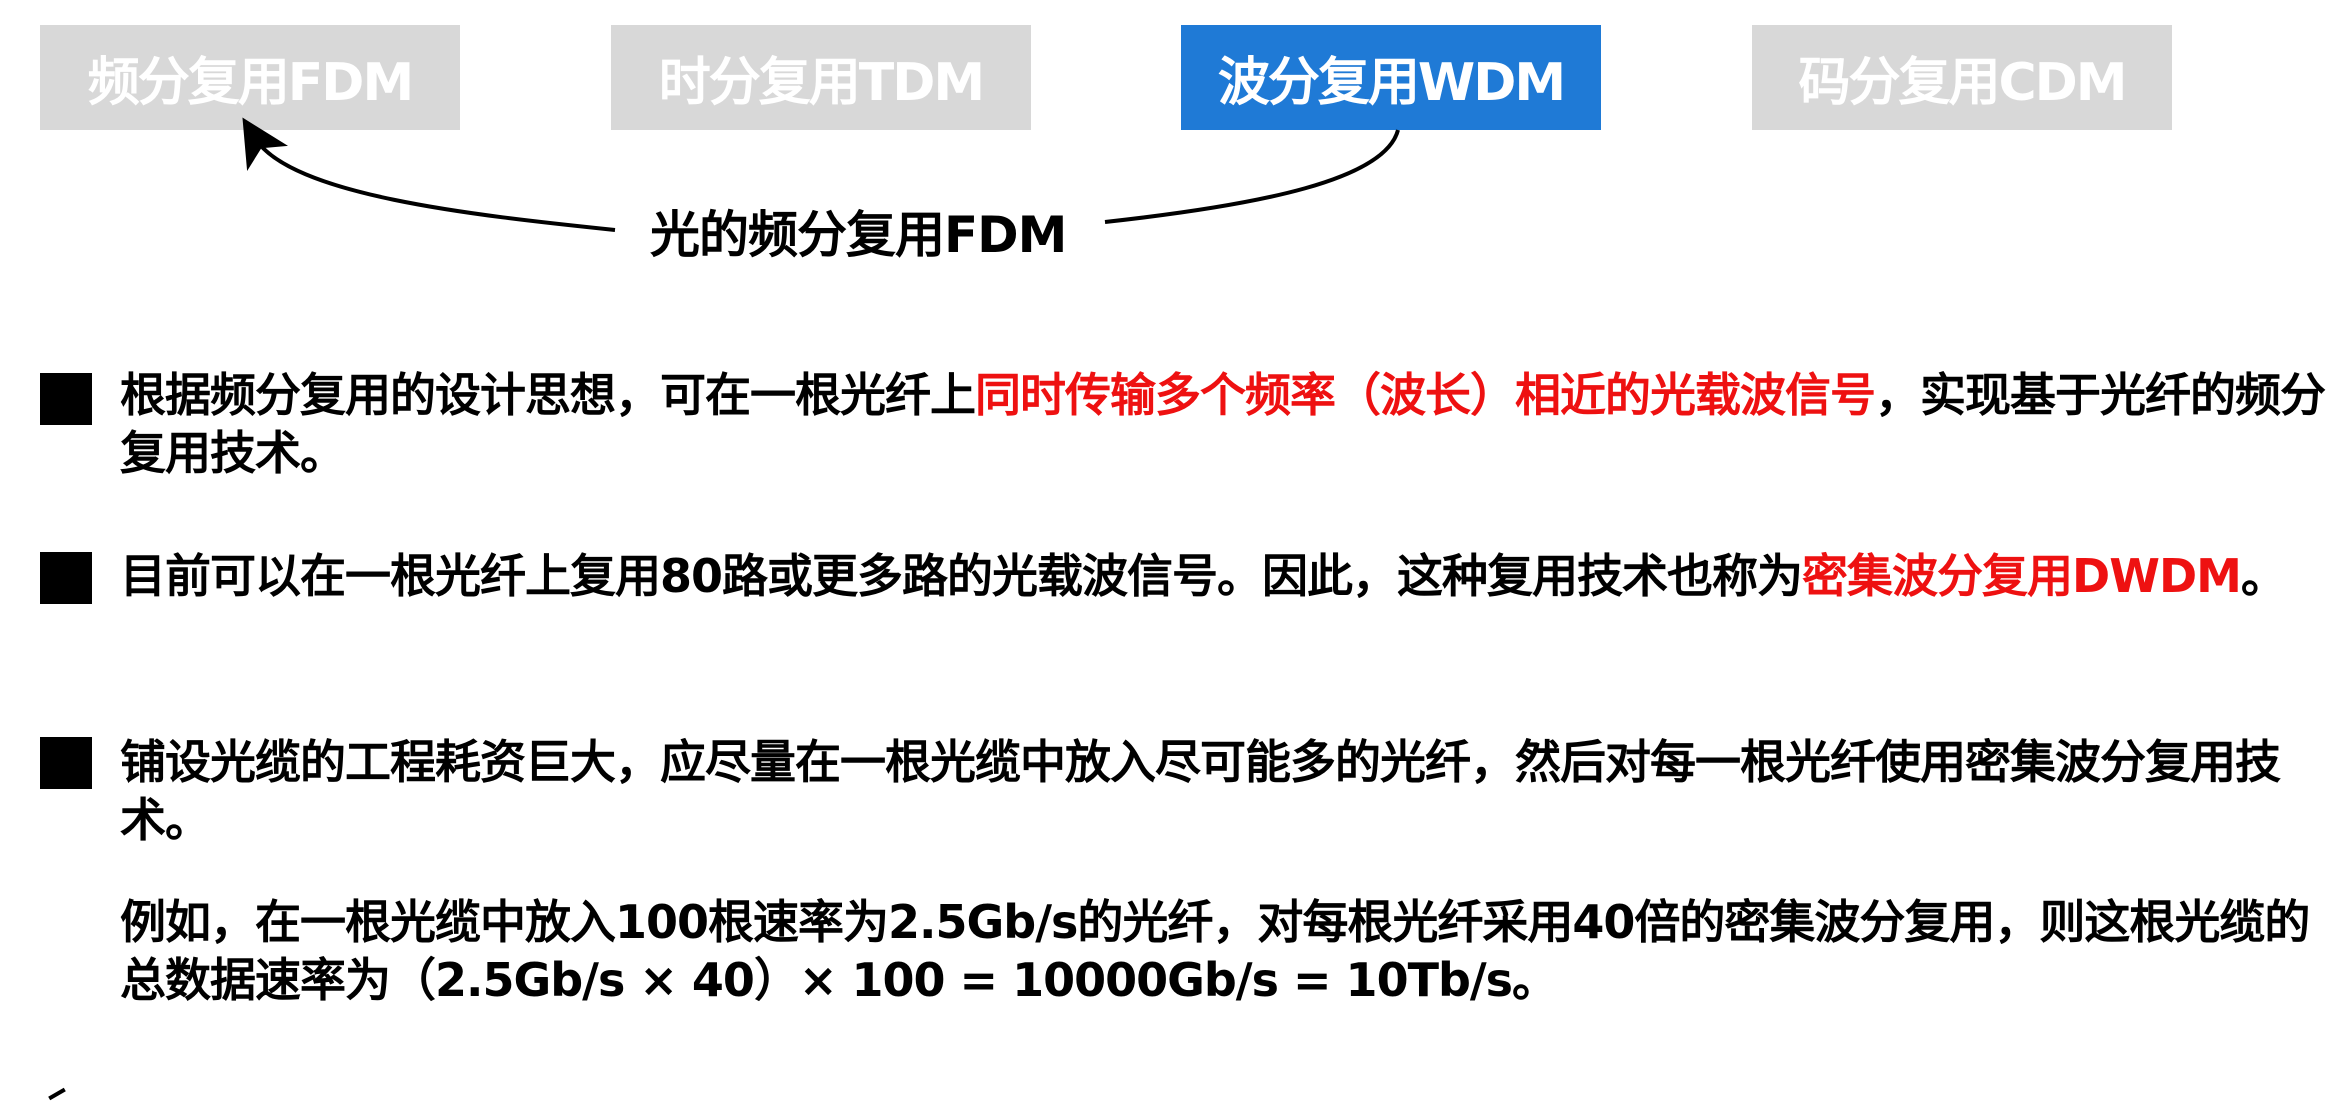  Describe the element at coordinates (1252, 176) in the screenshot. I see `arrow-curve-right` at that location.